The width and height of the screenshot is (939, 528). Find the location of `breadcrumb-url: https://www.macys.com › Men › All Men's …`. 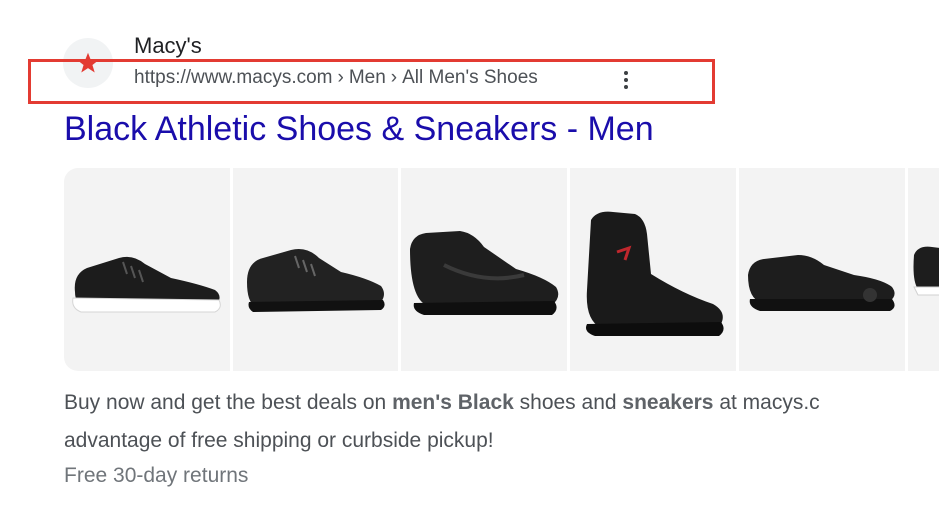

breadcrumb-url: https://www.macys.com › Men › All Men's … is located at coordinates (336, 78).